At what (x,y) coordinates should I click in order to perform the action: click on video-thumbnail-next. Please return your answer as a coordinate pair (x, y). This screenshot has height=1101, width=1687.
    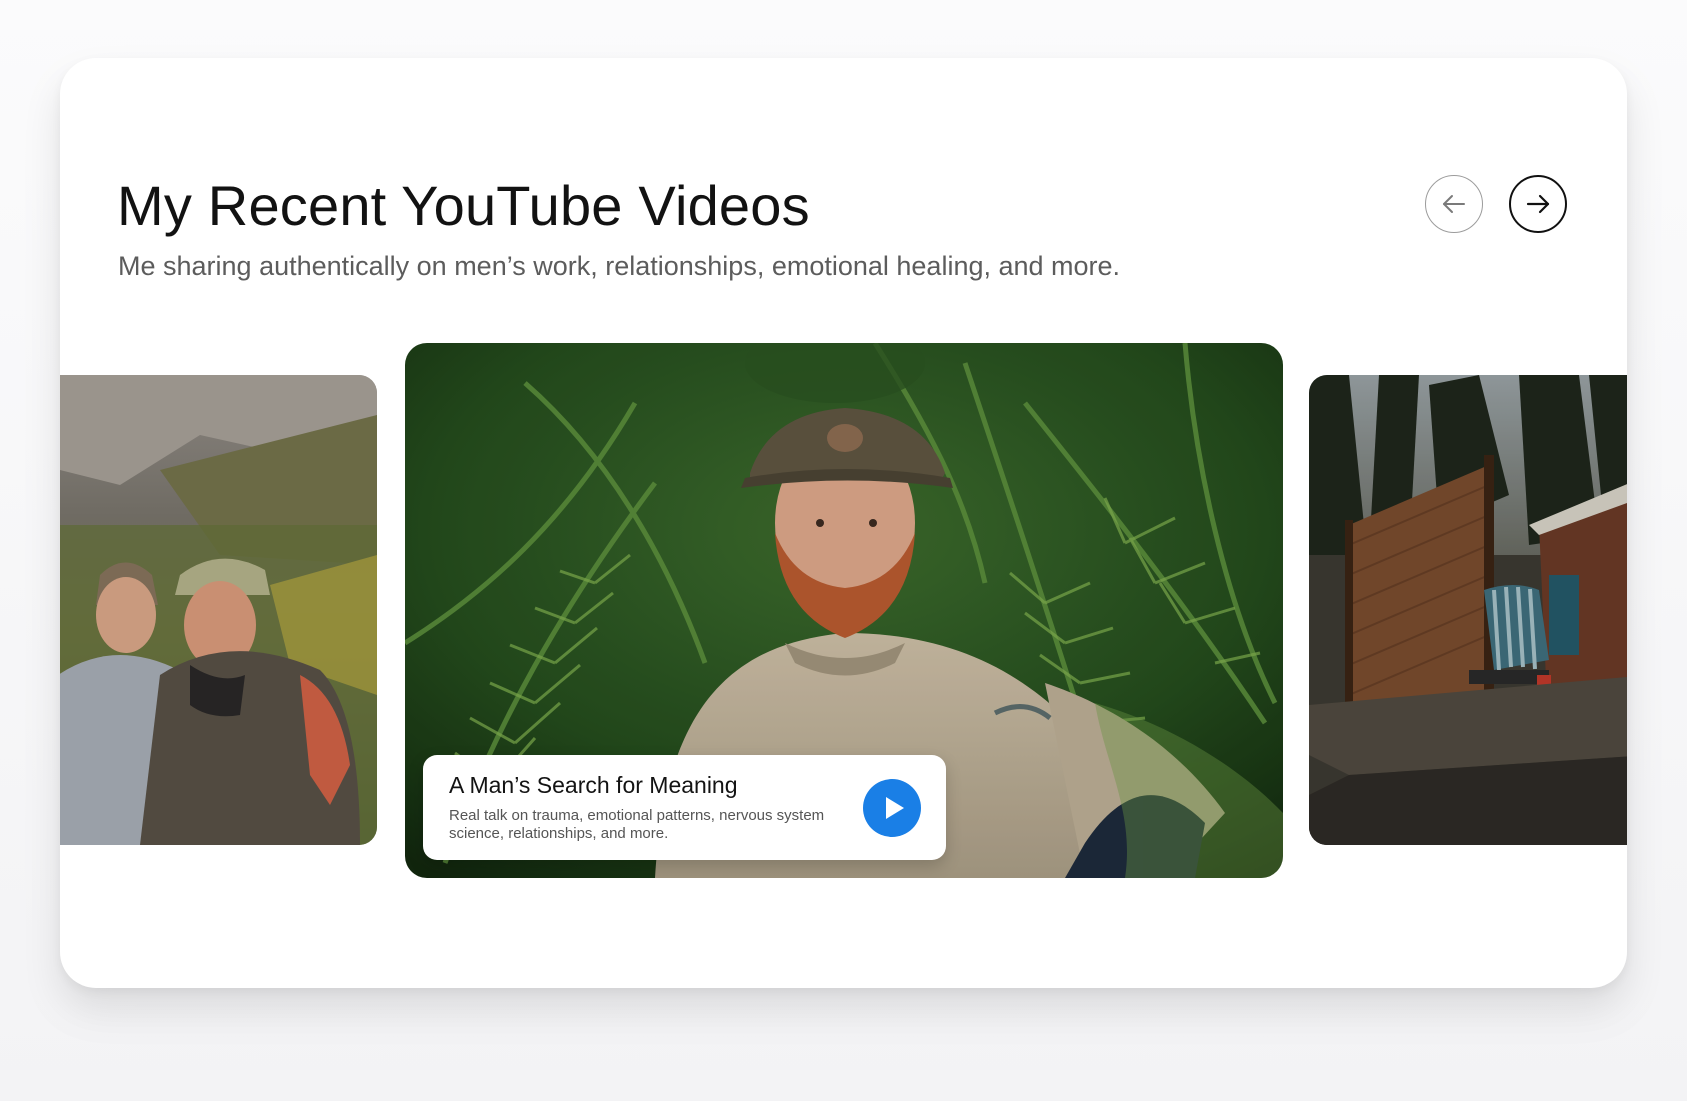
    Looking at the image, I should click on (1468, 610).